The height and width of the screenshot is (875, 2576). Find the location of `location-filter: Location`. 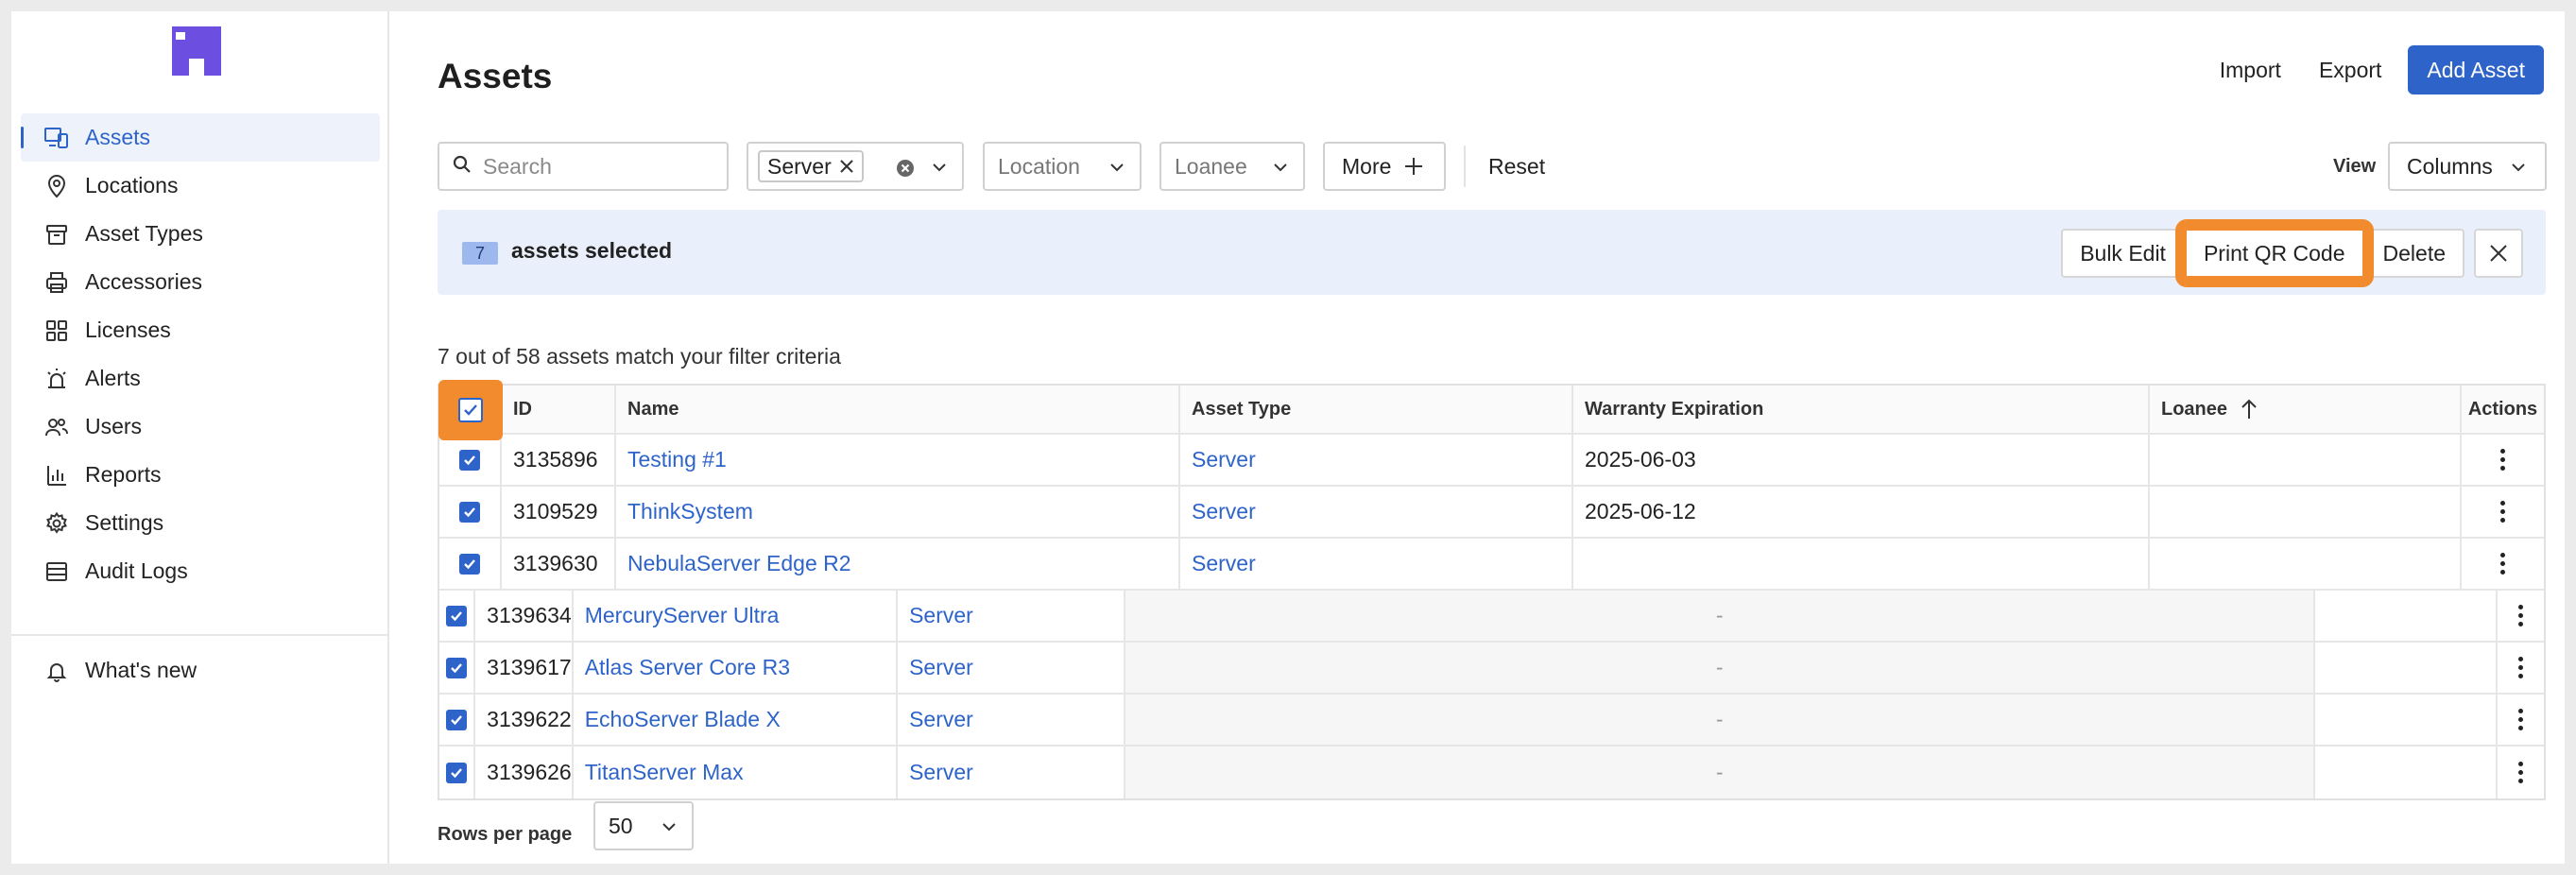

location-filter: Location is located at coordinates (1062, 166).